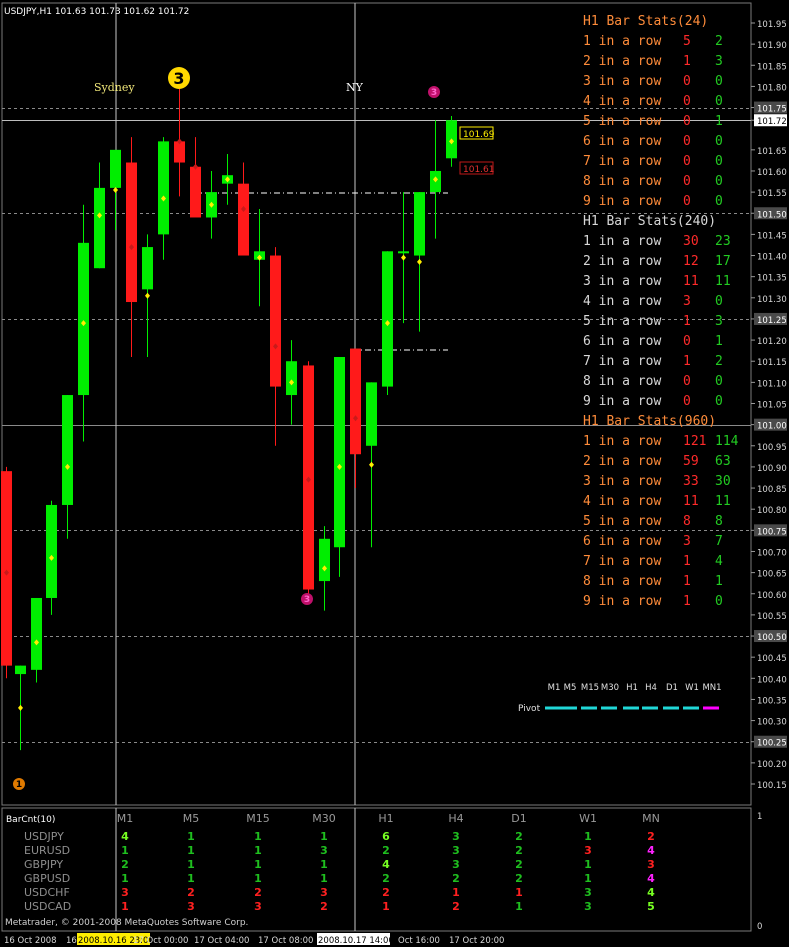 This screenshot has width=789, height=947. Describe the element at coordinates (554, 688) in the screenshot. I see `pivot-timeframe-label: M1` at that location.